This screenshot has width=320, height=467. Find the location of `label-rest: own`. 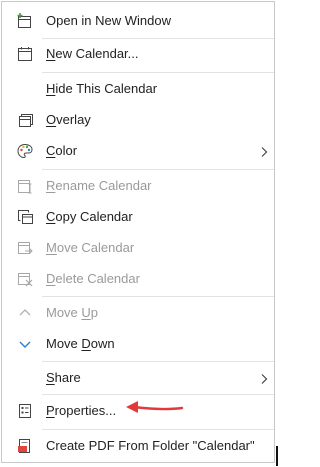

label-rest: own is located at coordinates (102, 343).